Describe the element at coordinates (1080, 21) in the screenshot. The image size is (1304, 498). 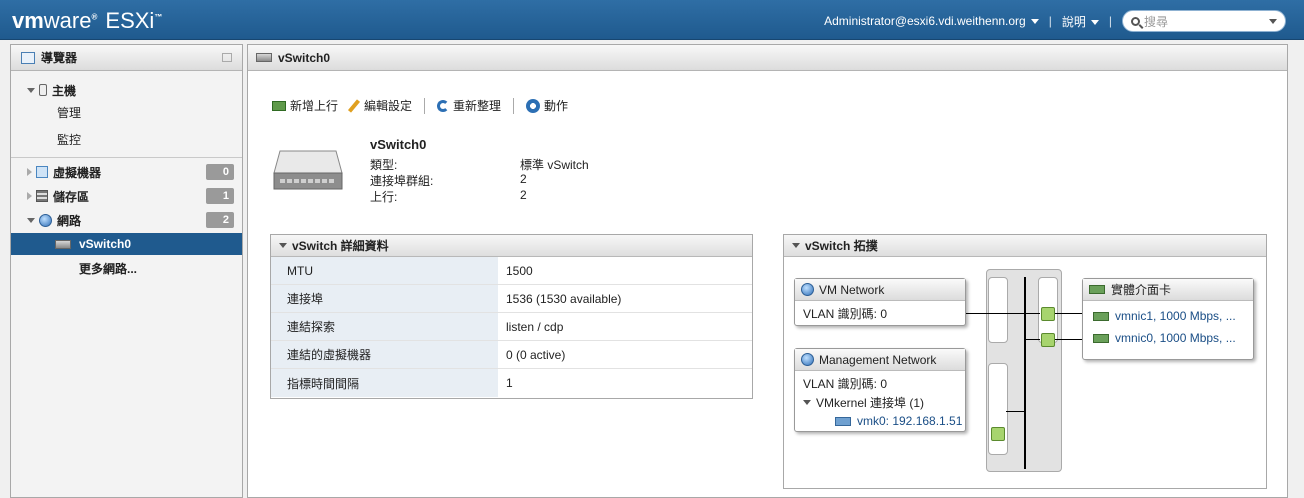
I see `help-menu: 說明` at that location.